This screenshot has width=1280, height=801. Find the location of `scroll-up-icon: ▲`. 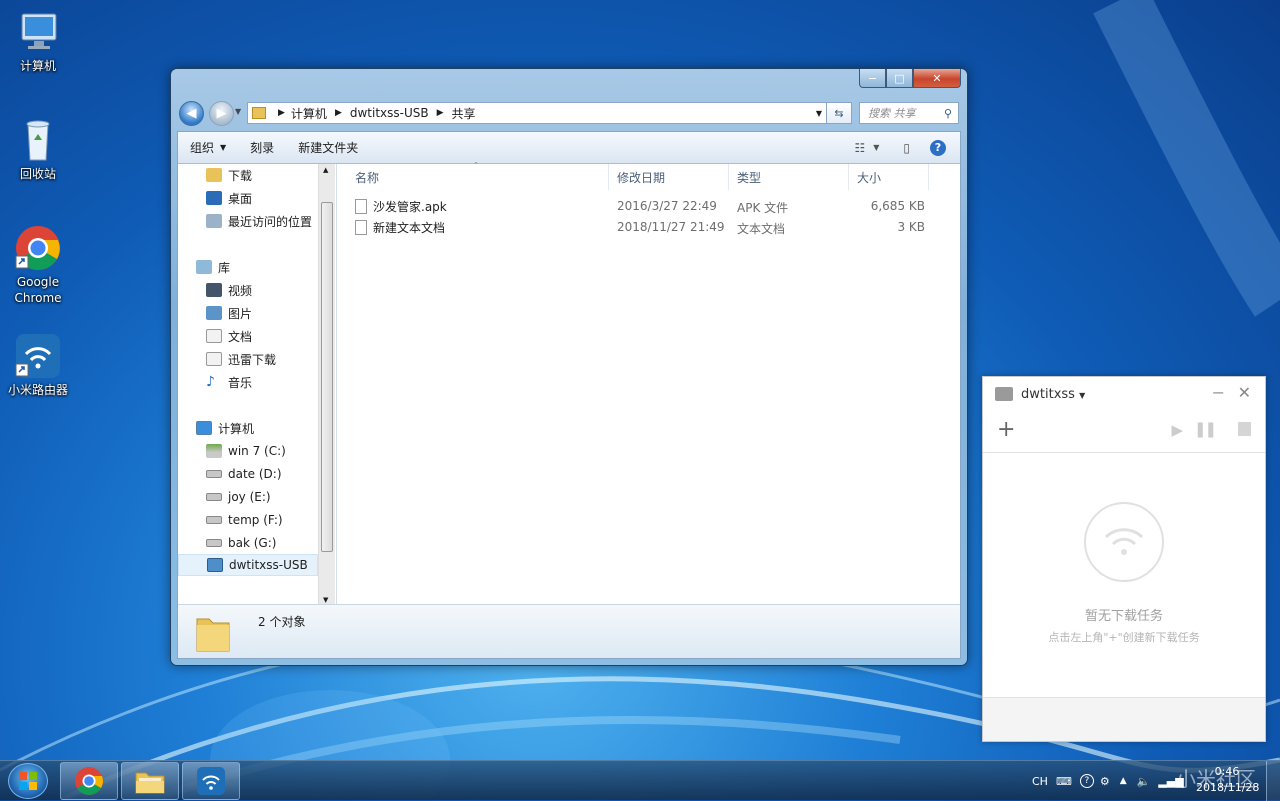

scroll-up-icon: ▲ is located at coordinates (325, 170).